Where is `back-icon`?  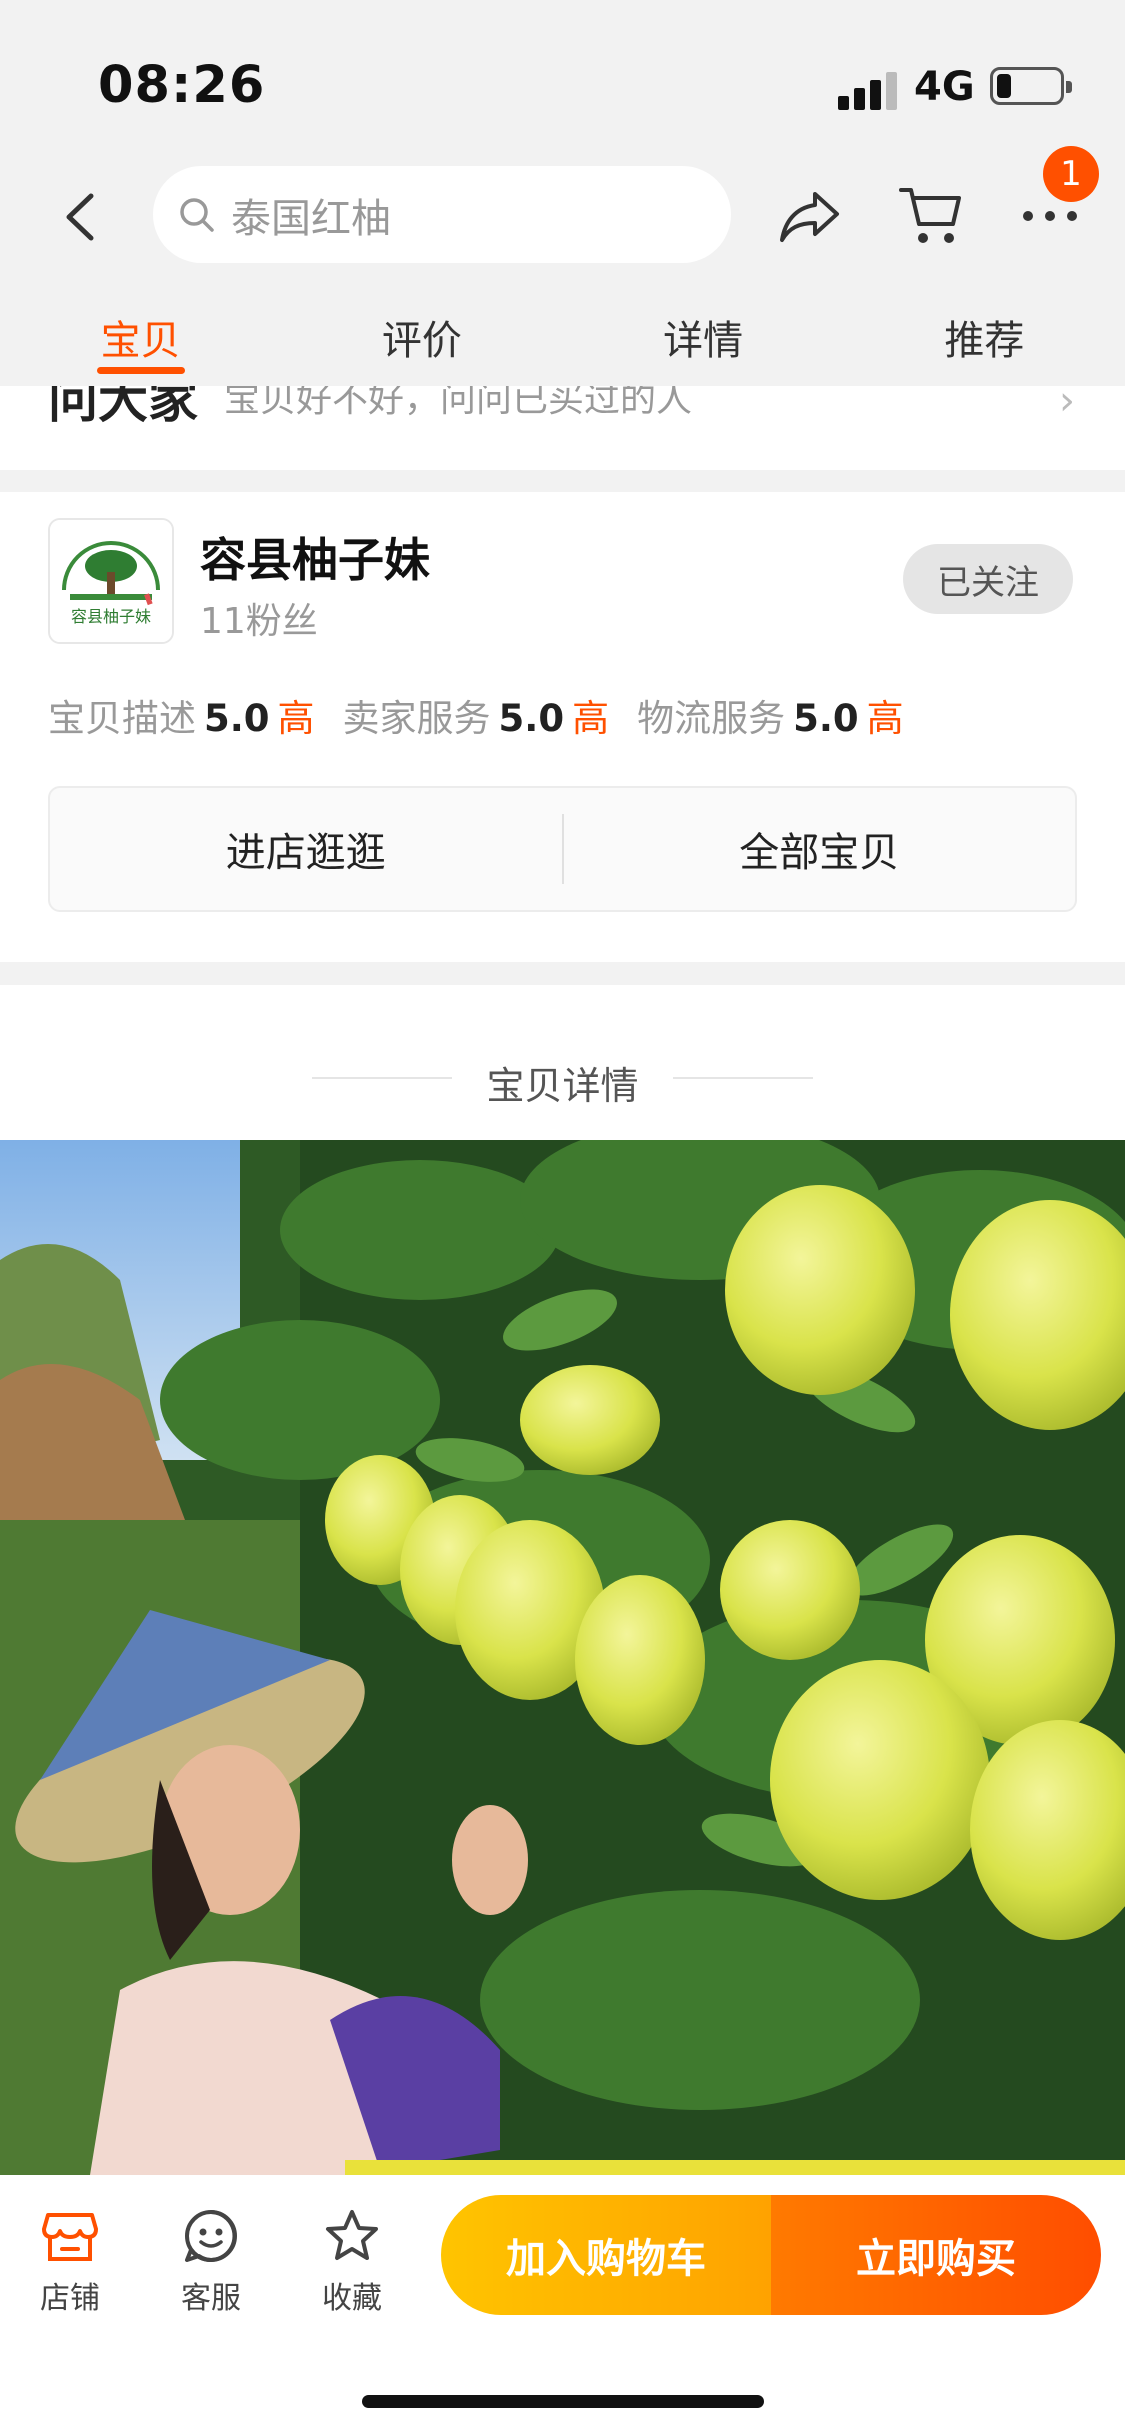 back-icon is located at coordinates (80, 217).